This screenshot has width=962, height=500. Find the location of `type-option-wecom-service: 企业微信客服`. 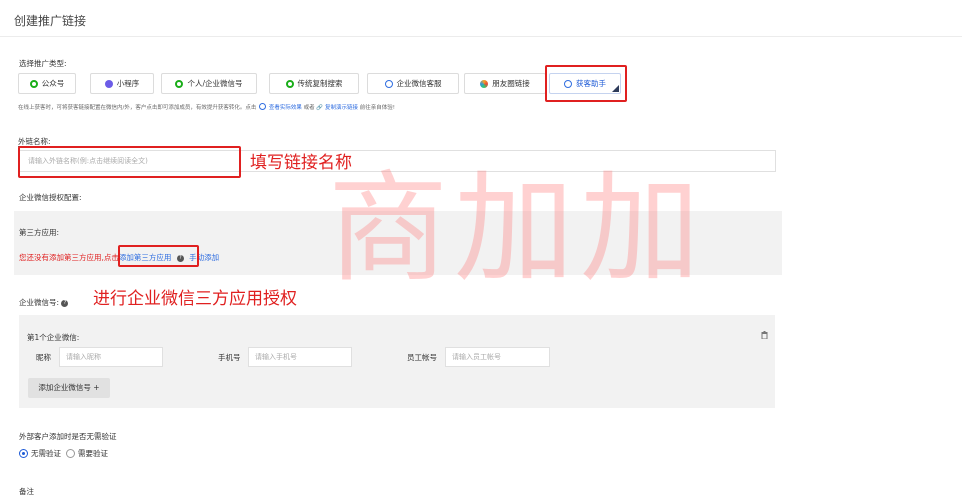

type-option-wecom-service: 企业微信客服 is located at coordinates (413, 83).